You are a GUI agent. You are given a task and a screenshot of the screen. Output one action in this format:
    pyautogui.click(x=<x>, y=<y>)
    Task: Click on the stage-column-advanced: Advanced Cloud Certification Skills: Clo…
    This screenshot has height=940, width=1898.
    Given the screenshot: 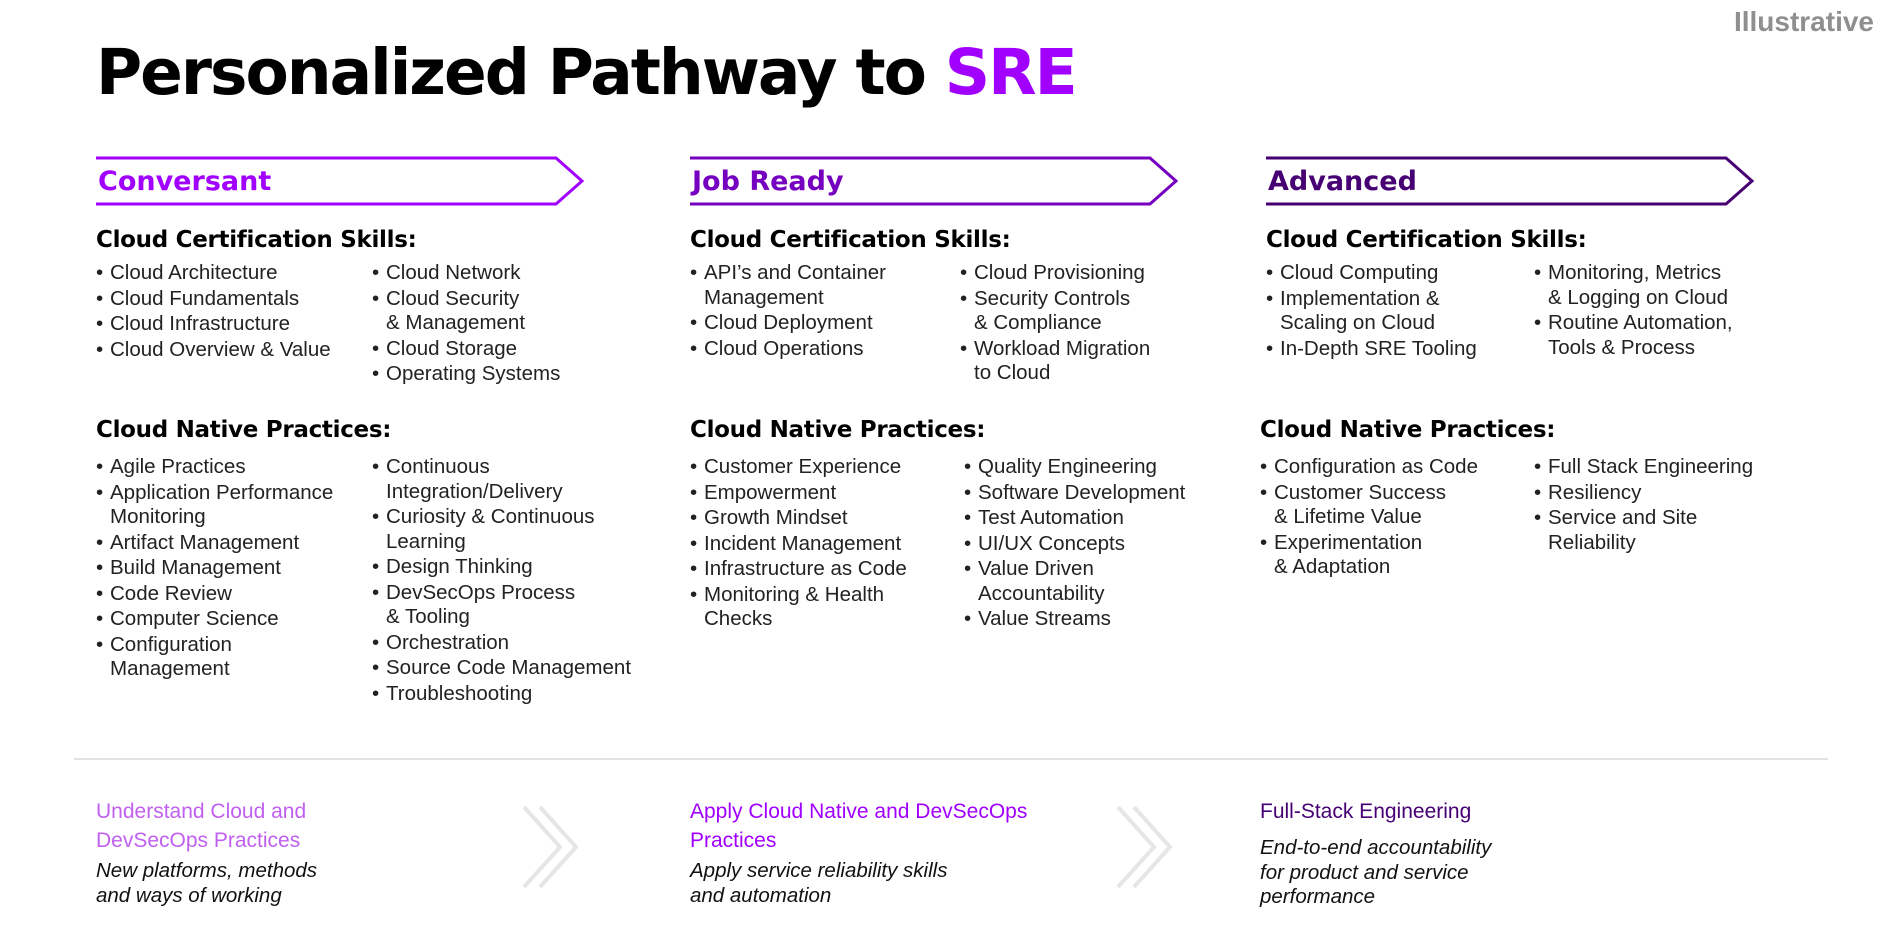 What is the action you would take?
    pyautogui.click(x=1558, y=366)
    